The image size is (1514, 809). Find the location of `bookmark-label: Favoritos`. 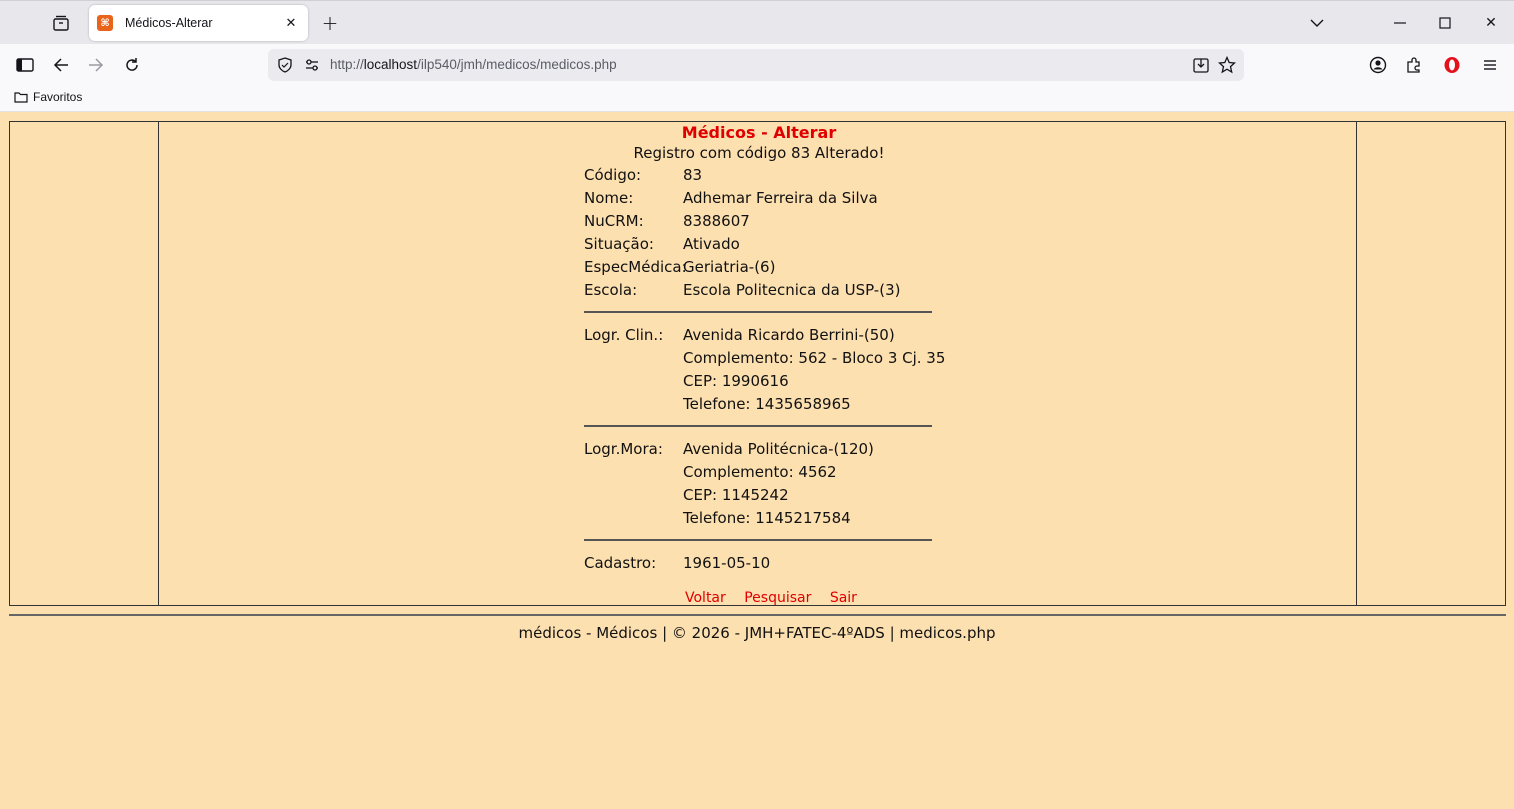

bookmark-label: Favoritos is located at coordinates (58, 97).